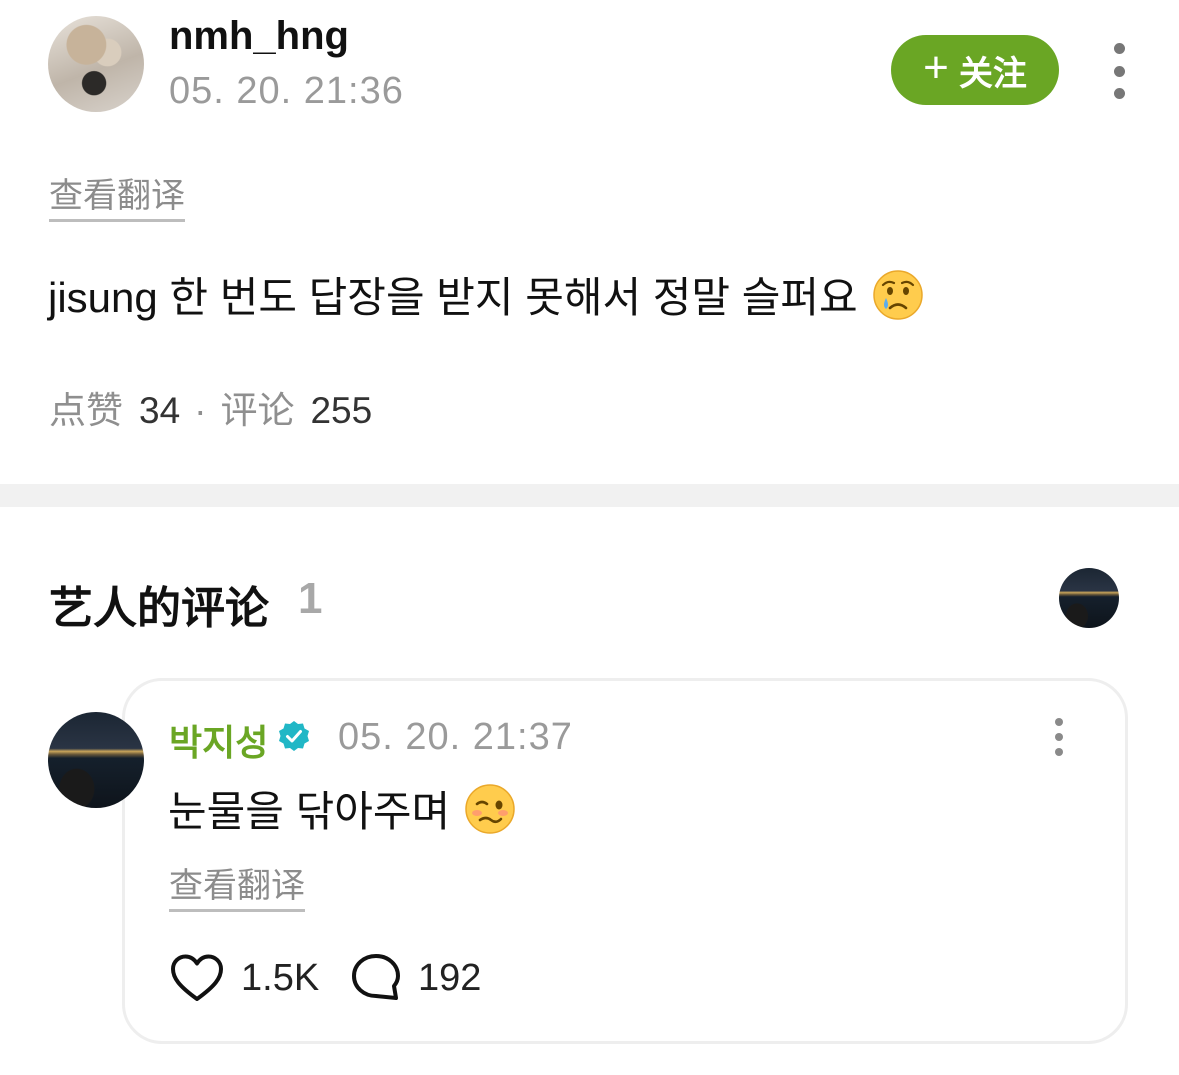 The height and width of the screenshot is (1075, 1179). Describe the element at coordinates (309, 811) in the screenshot. I see `comment-text: 눈물을 닦아주며` at that location.